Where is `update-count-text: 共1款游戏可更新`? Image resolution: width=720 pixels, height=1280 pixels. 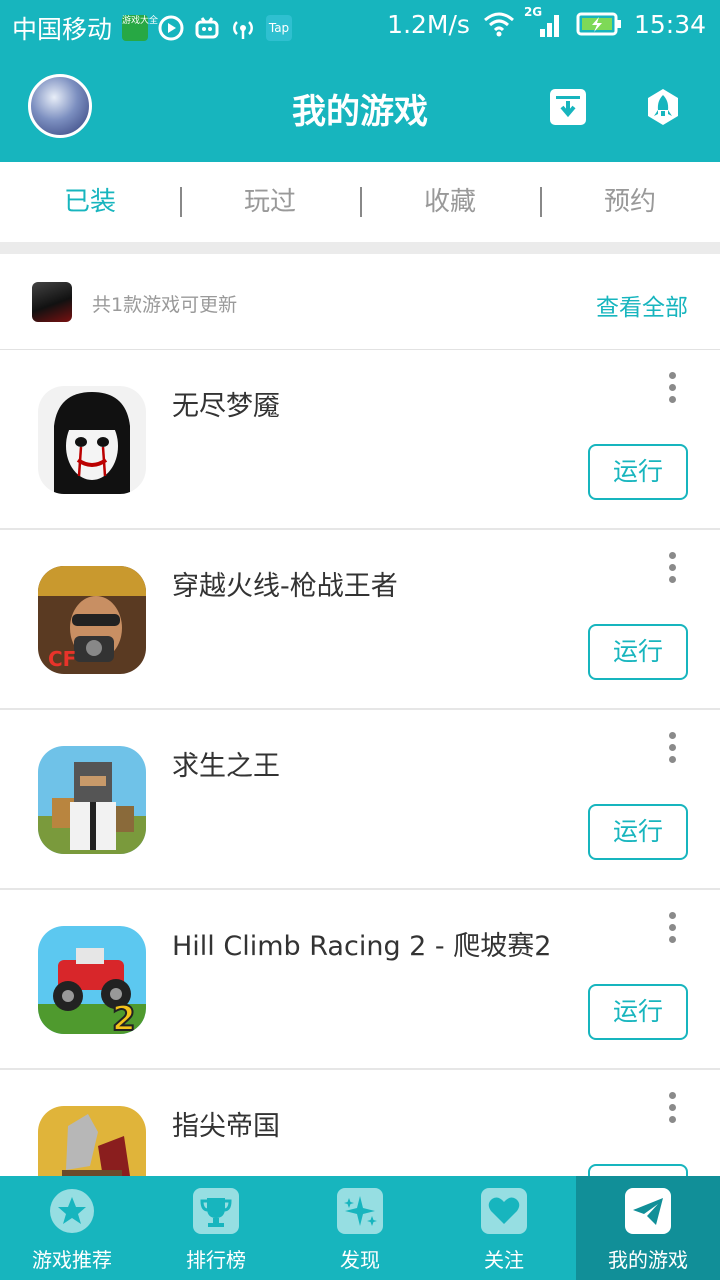 update-count-text: 共1款游戏可更新 is located at coordinates (165, 305).